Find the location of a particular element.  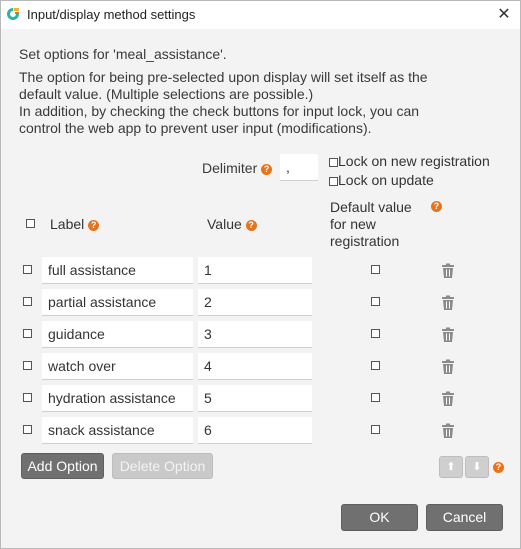

delimiter-label: Delimiter ? is located at coordinates (237, 168).